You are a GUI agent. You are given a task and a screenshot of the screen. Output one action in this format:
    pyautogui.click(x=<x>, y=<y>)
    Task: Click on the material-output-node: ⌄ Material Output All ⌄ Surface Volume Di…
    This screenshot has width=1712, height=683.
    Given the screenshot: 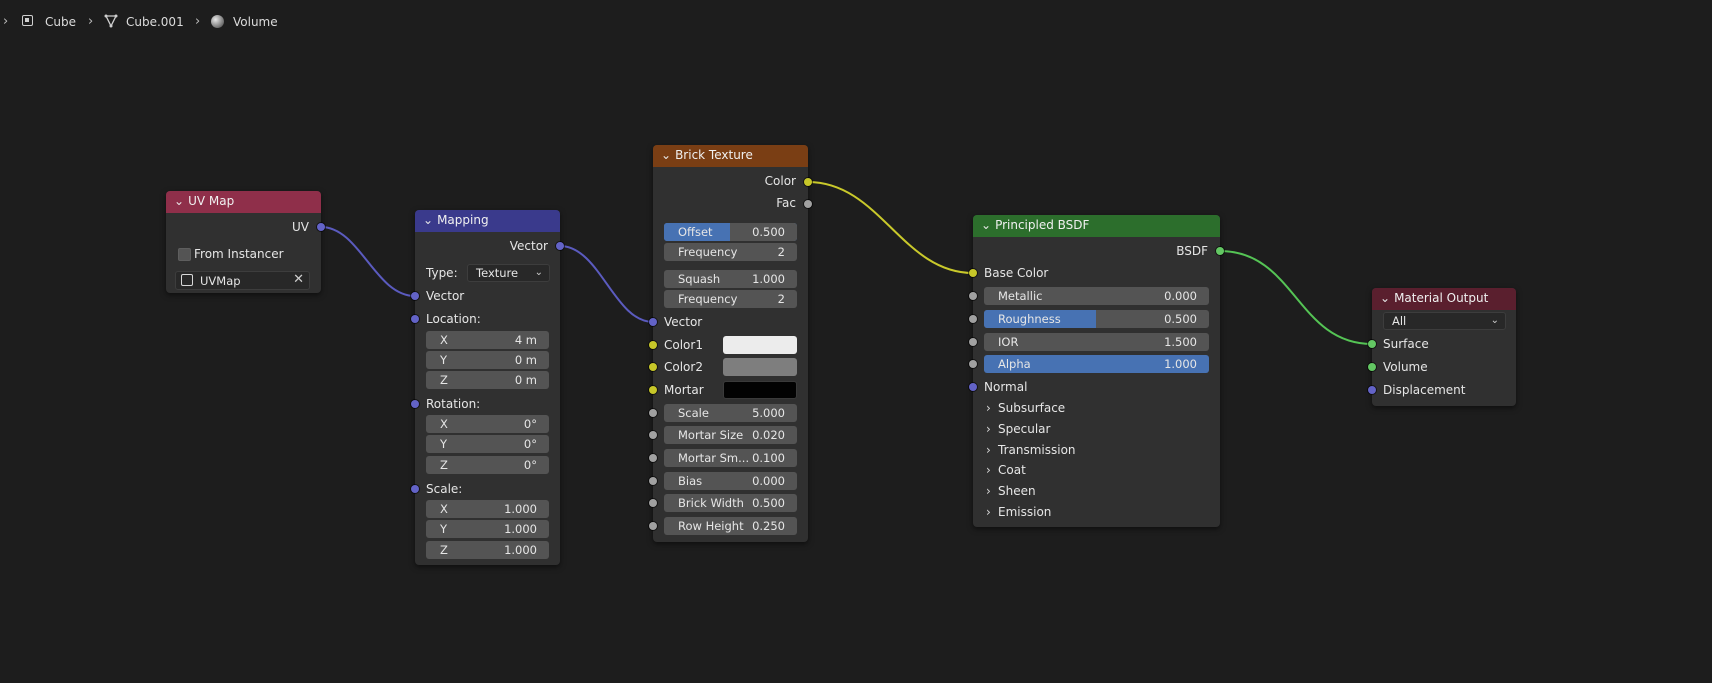 What is the action you would take?
    pyautogui.click(x=1442, y=347)
    